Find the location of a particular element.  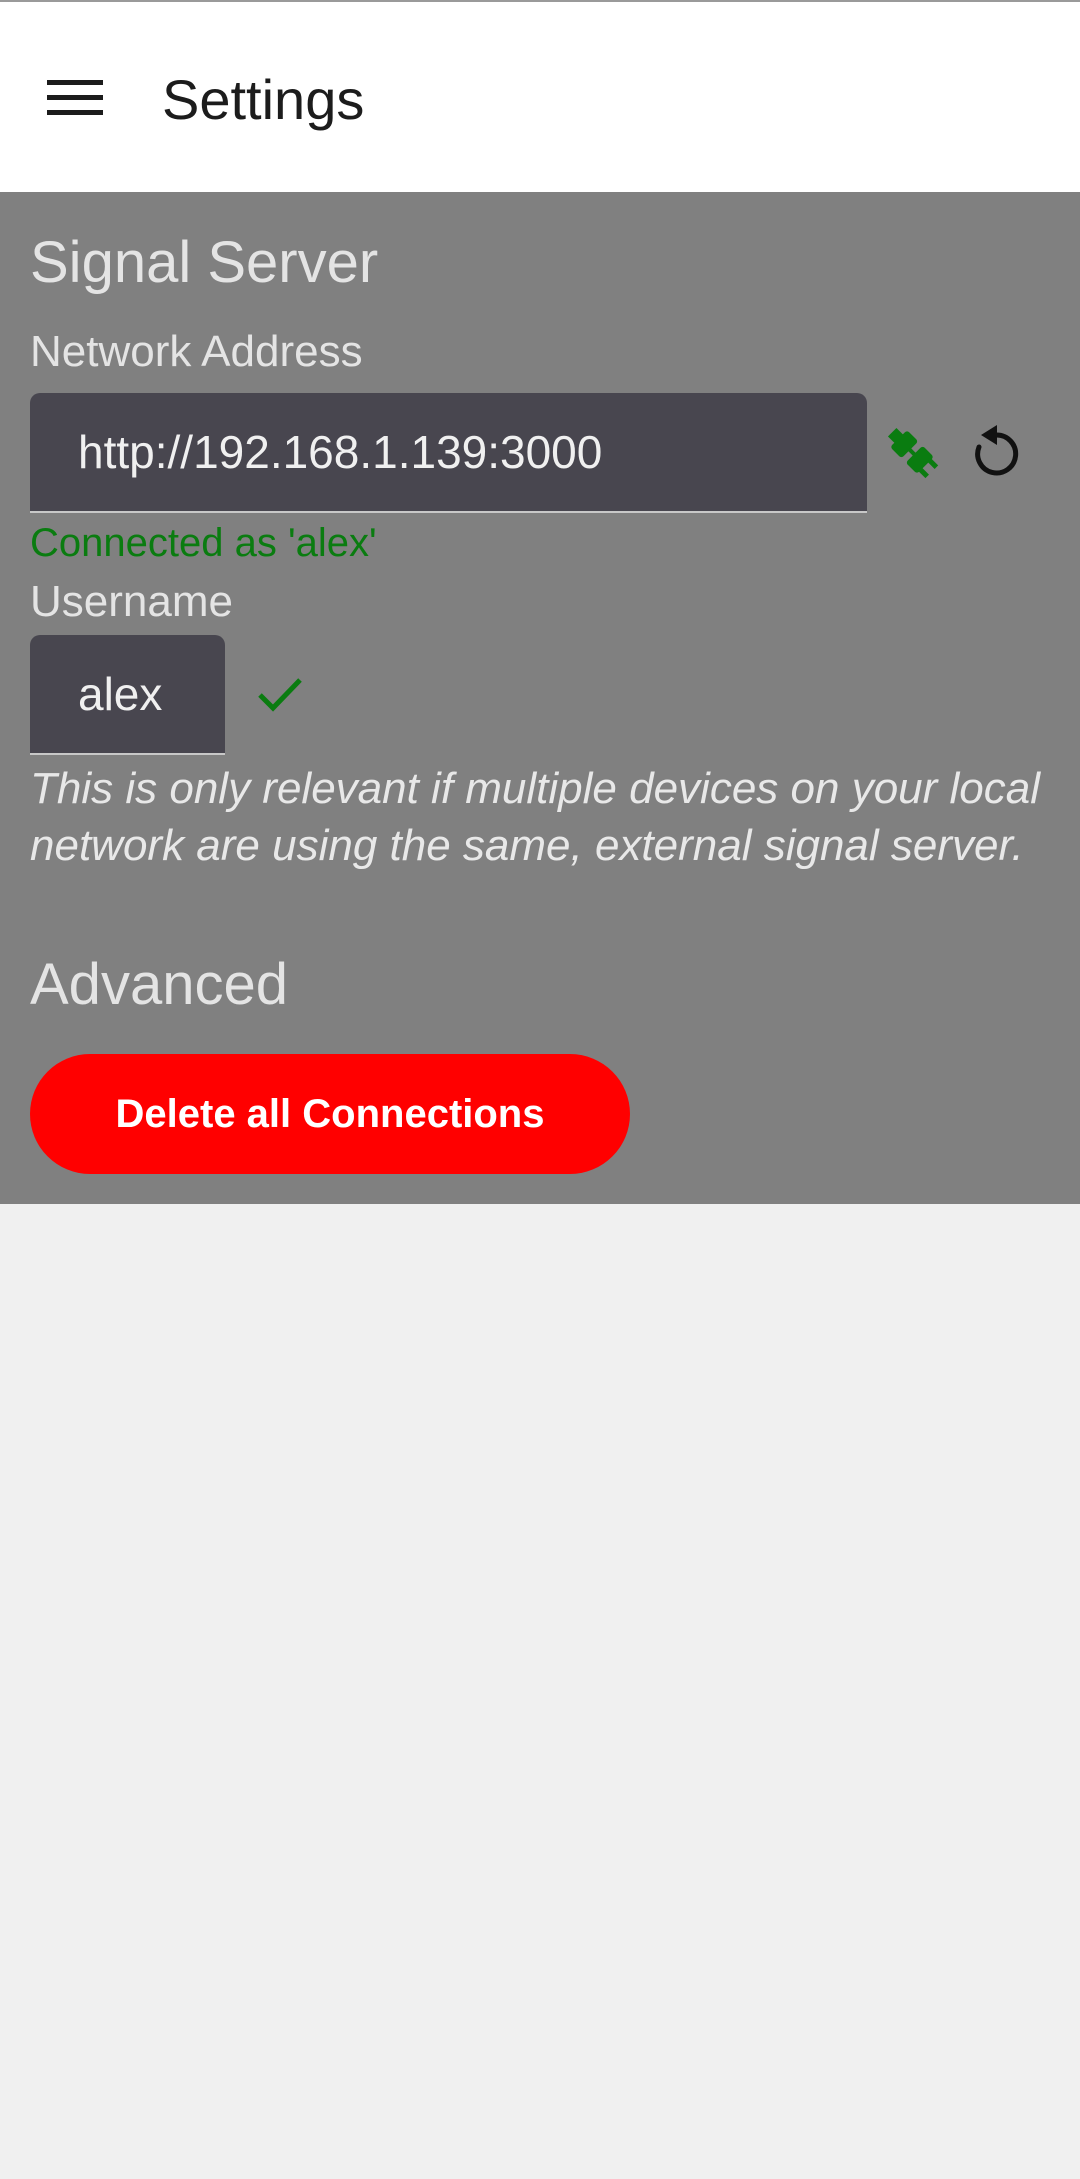

plug-connected-icon is located at coordinates (913, 453).